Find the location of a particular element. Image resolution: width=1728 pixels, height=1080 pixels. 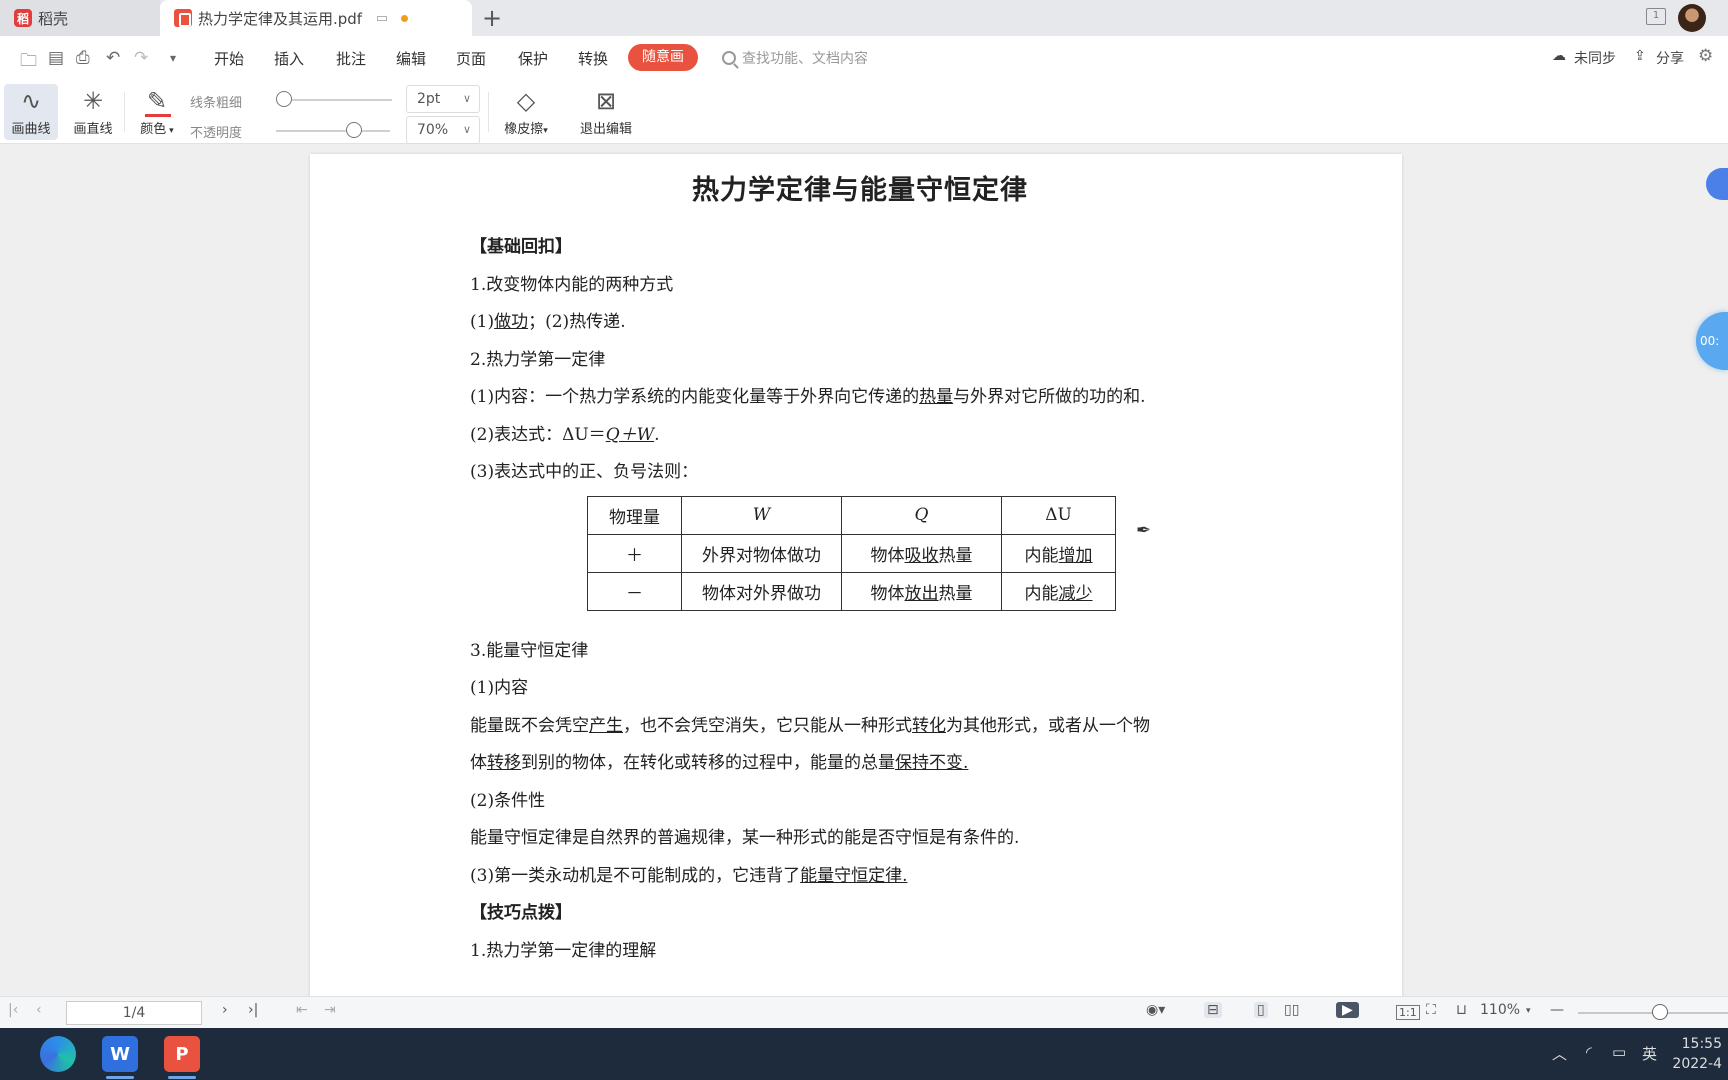

network-icon: ◜ is located at coordinates (1589, 1052).